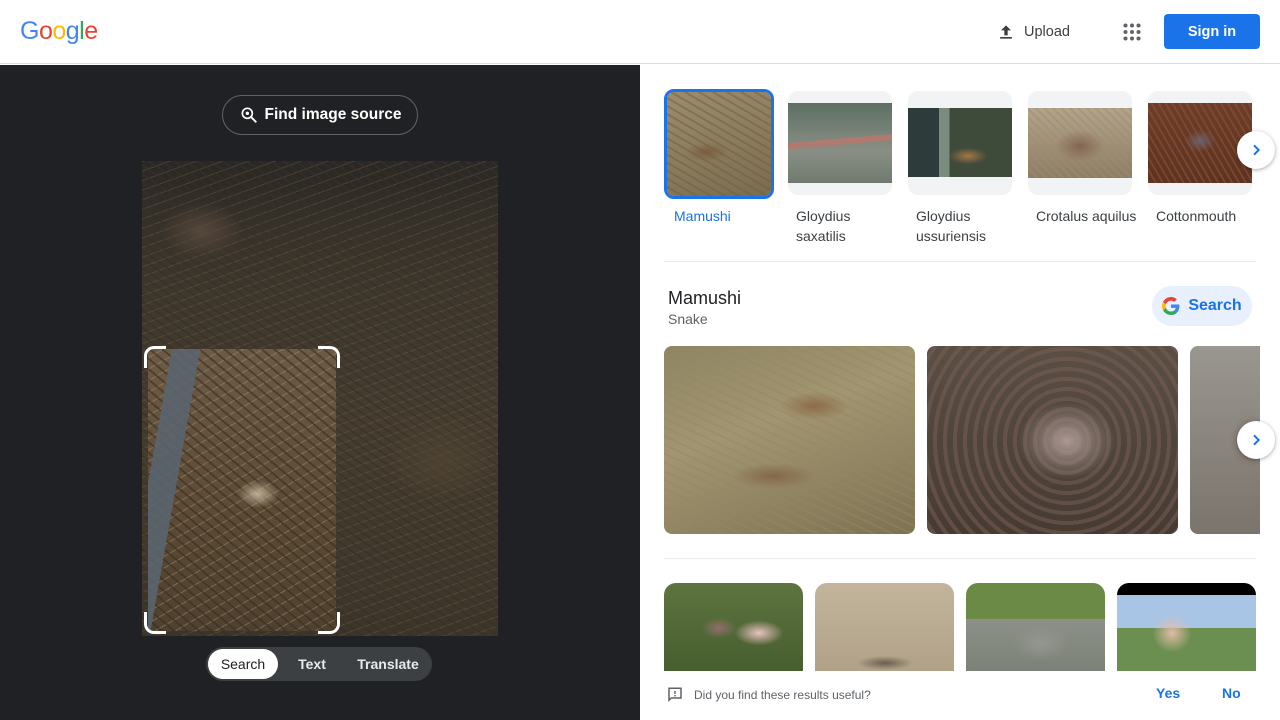  What do you see at coordinates (249, 115) in the screenshot?
I see `lens-search-icon` at bounding box center [249, 115].